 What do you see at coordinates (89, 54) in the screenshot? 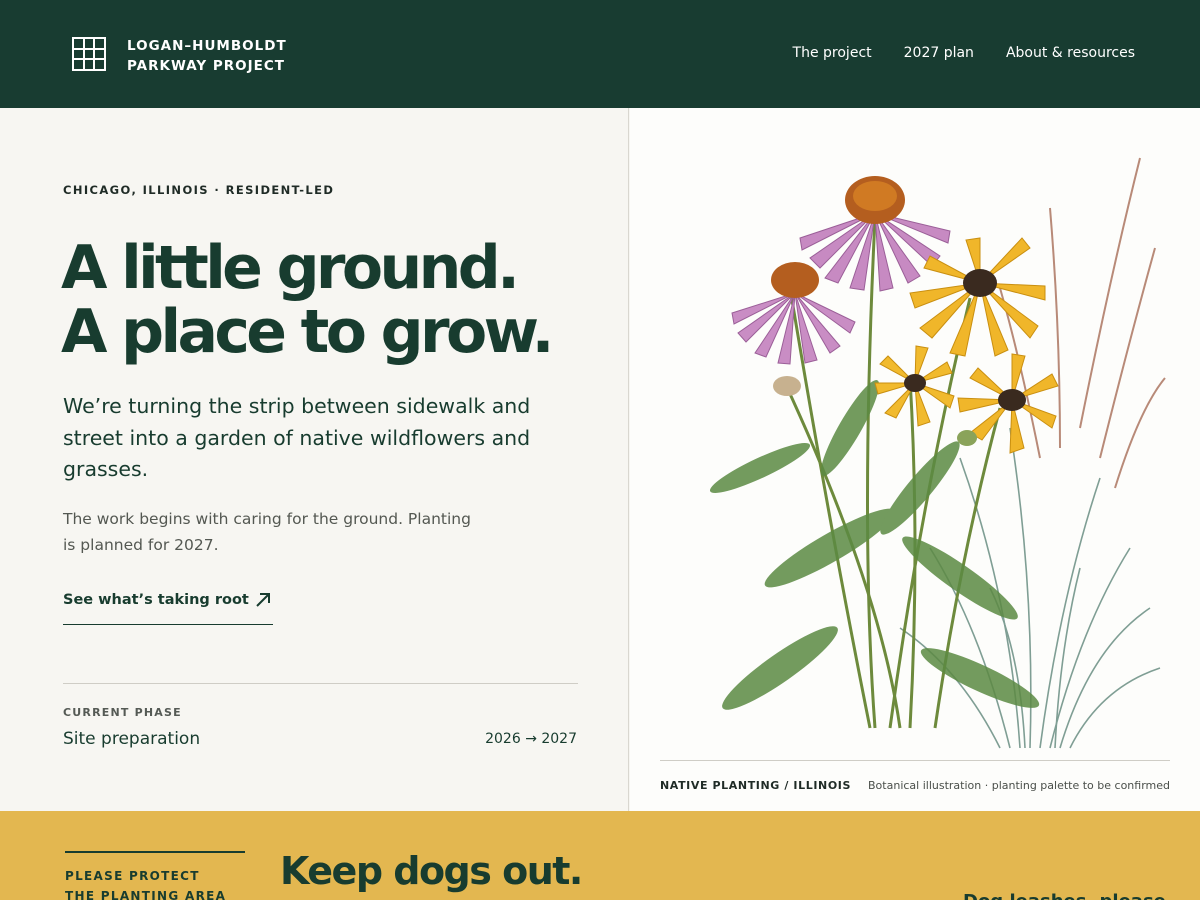
I see `grid-logo-icon` at bounding box center [89, 54].